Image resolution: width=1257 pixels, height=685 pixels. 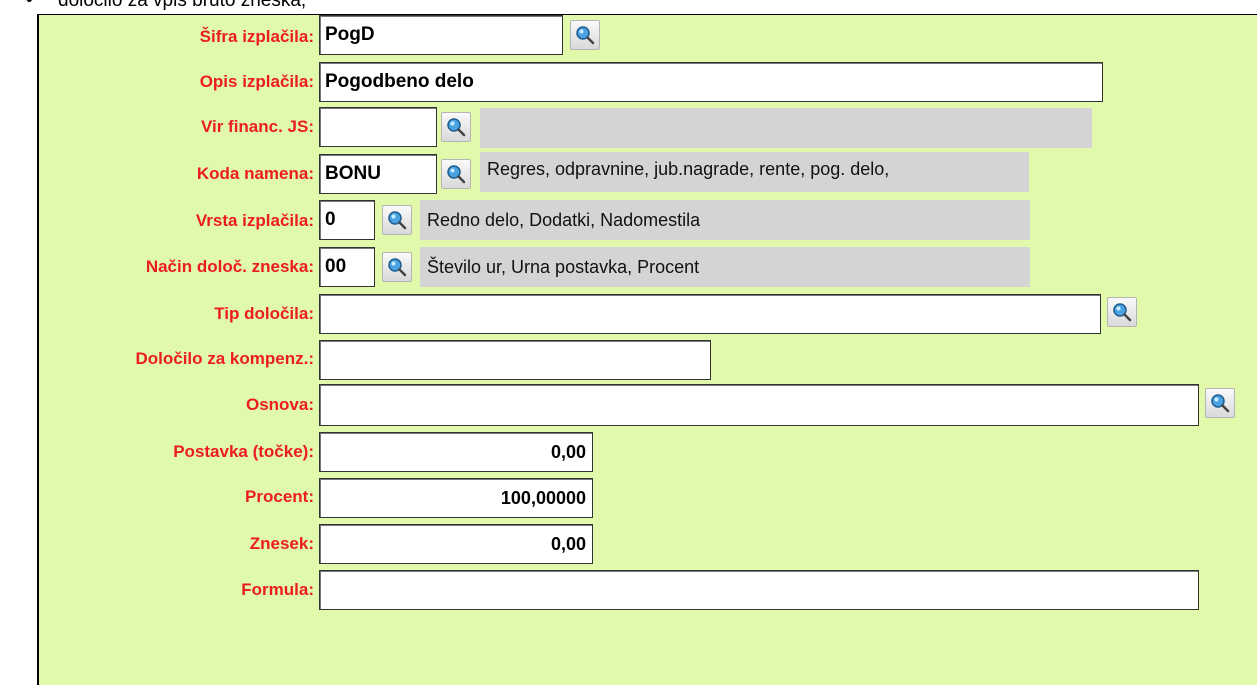 What do you see at coordinates (254, 220) in the screenshot?
I see `label-vrsta-izplacila: Vrsta izplačila:` at bounding box center [254, 220].